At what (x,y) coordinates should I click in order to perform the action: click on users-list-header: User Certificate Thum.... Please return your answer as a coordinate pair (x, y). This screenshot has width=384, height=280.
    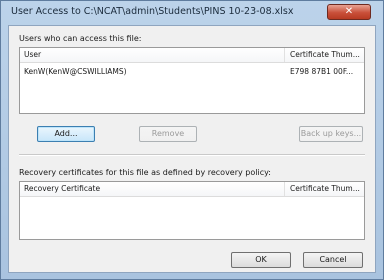
    Looking at the image, I should click on (192, 55).